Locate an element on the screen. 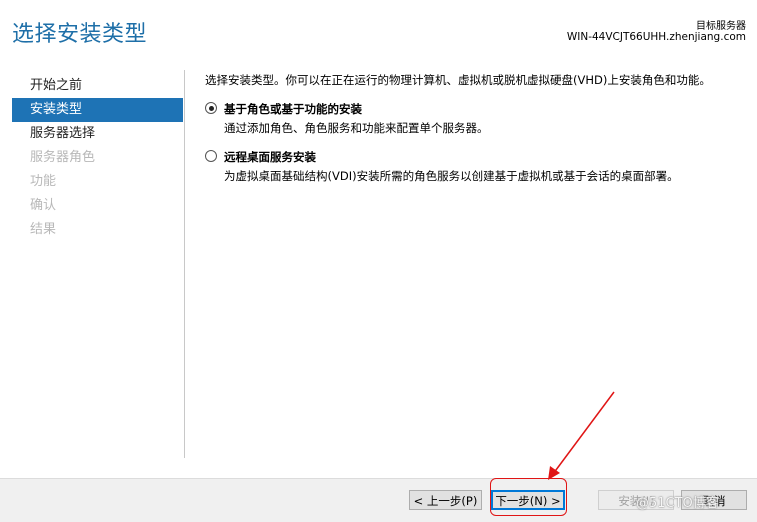 The image size is (757, 522). annotation-arrow-icon is located at coordinates (581, 435).